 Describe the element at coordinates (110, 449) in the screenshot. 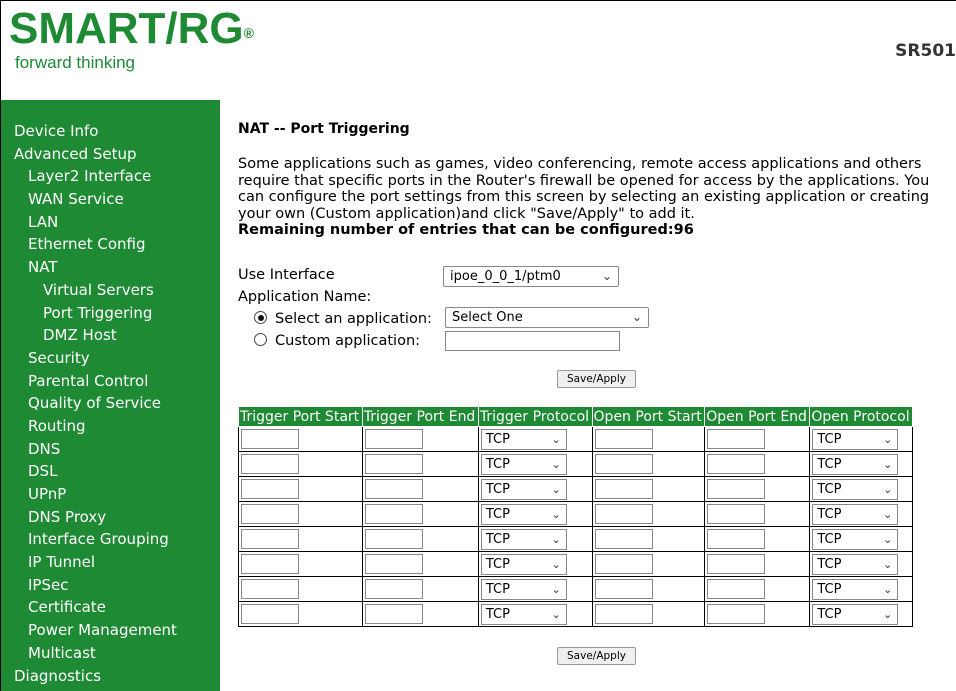

I see `sidebar-item-dns: DNS` at that location.